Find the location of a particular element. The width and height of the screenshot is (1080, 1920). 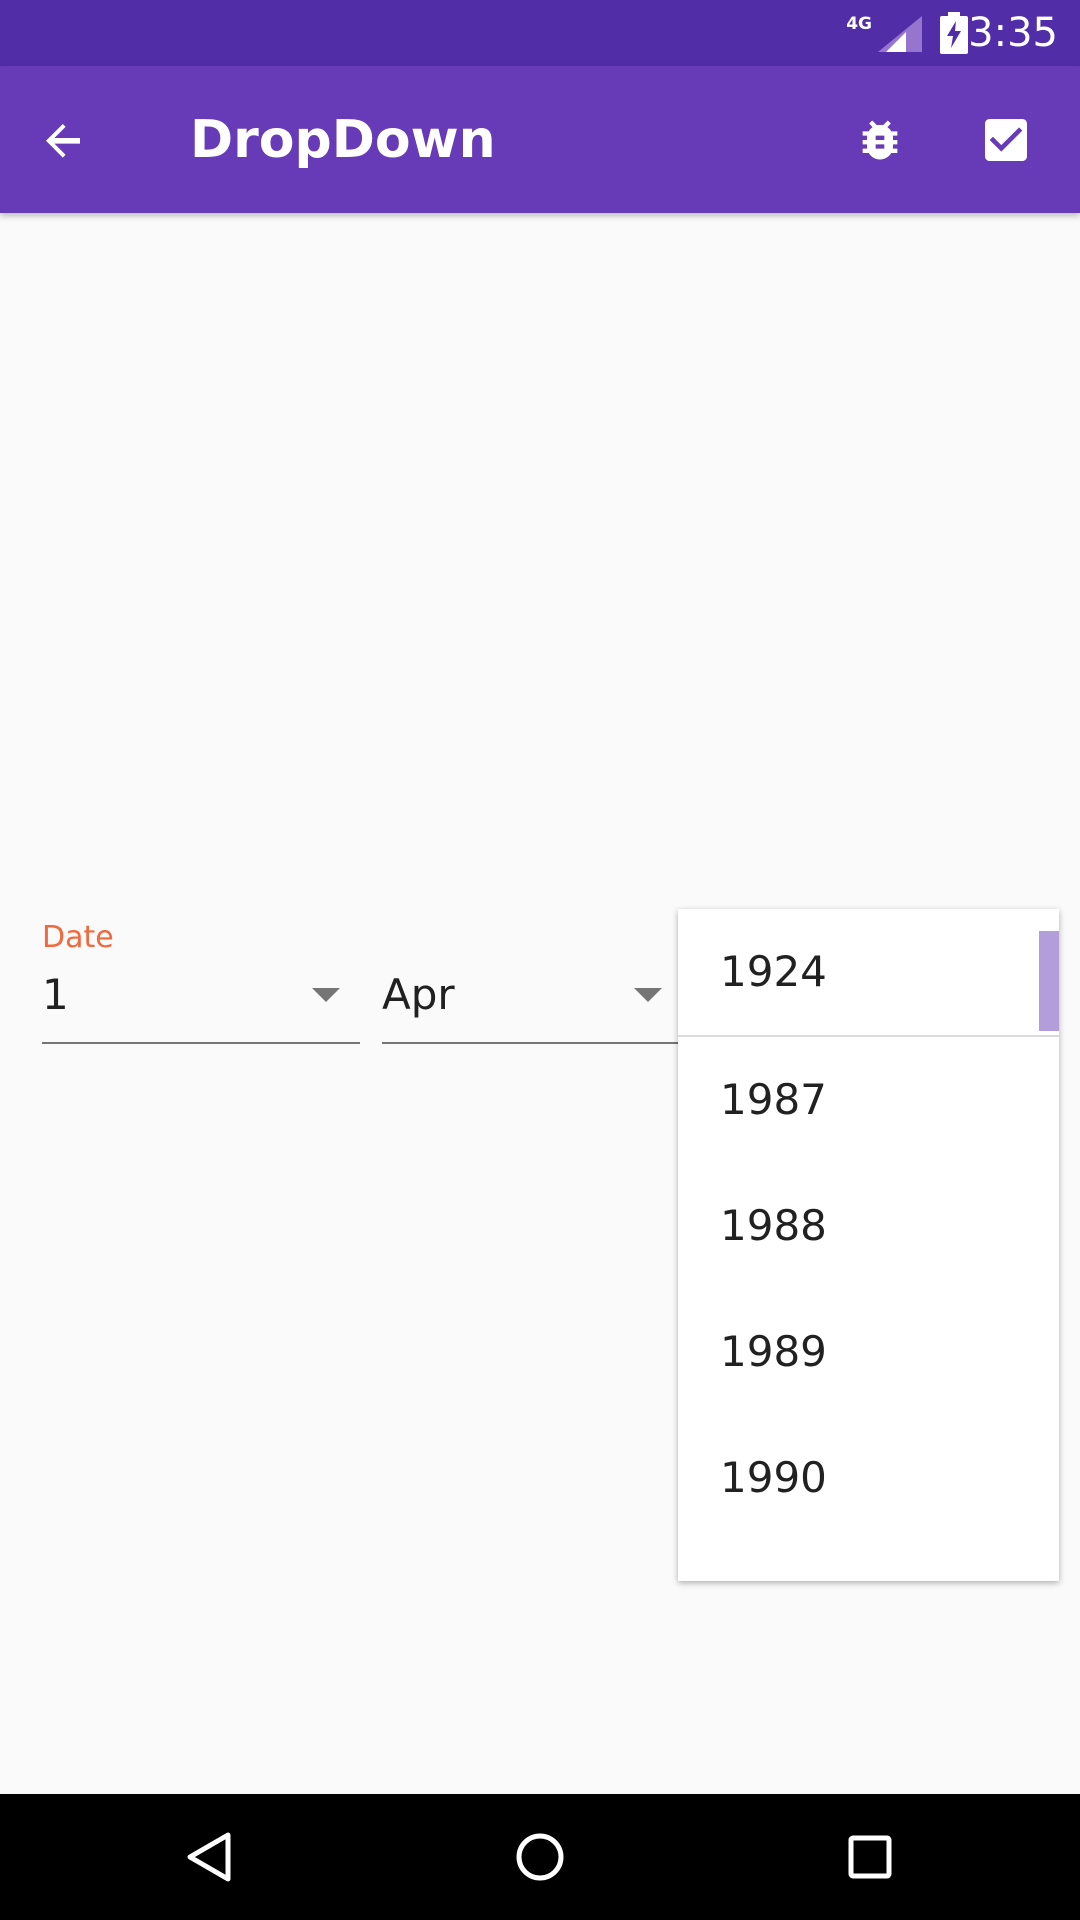

year-dropdown-list: 1924 1987 1988 1989 1990 is located at coordinates (868, 1245).